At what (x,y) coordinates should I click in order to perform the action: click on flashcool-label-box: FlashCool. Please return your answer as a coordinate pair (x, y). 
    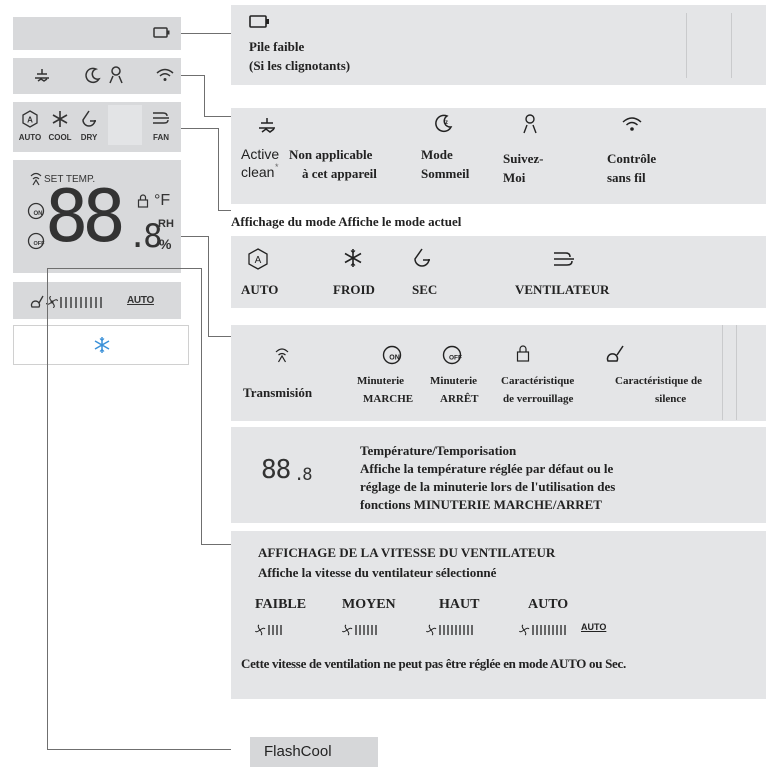
    Looking at the image, I should click on (314, 752).